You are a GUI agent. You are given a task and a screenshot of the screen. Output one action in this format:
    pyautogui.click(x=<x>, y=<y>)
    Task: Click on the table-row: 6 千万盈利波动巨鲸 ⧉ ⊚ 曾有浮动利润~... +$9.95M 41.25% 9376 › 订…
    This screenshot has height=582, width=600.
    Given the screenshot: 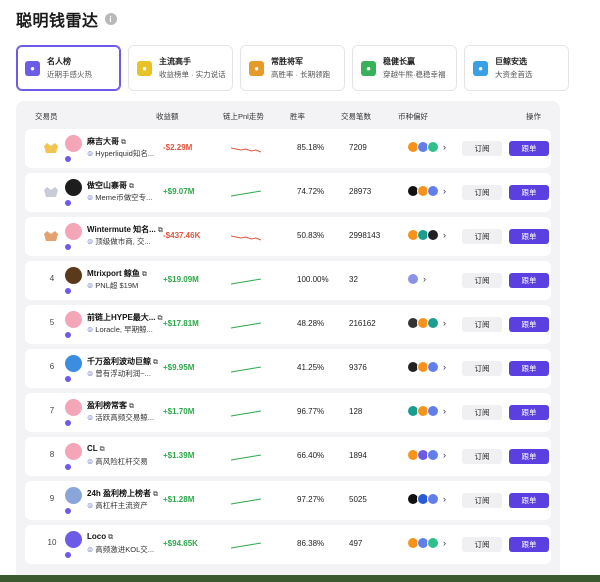 What is the action you would take?
    pyautogui.click(x=288, y=368)
    